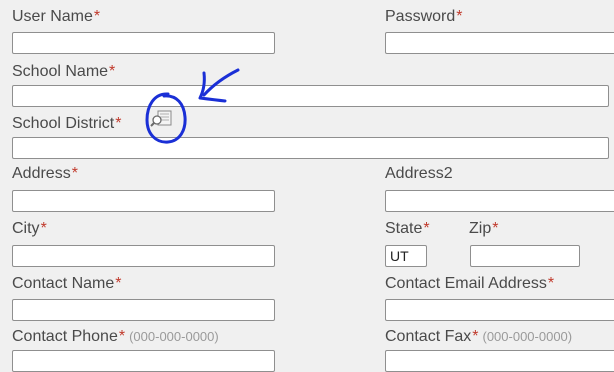  Describe the element at coordinates (424, 16) in the screenshot. I see `password-label: Password*` at that location.